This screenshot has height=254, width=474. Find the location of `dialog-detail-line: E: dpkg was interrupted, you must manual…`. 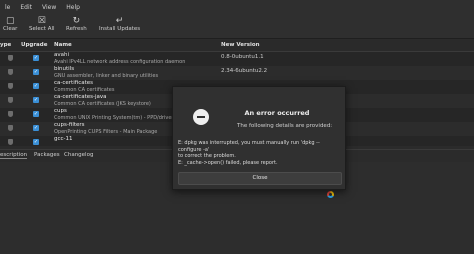

dialog-detail-line: E: dpkg was interrupted, you must manual… is located at coordinates (249, 146).